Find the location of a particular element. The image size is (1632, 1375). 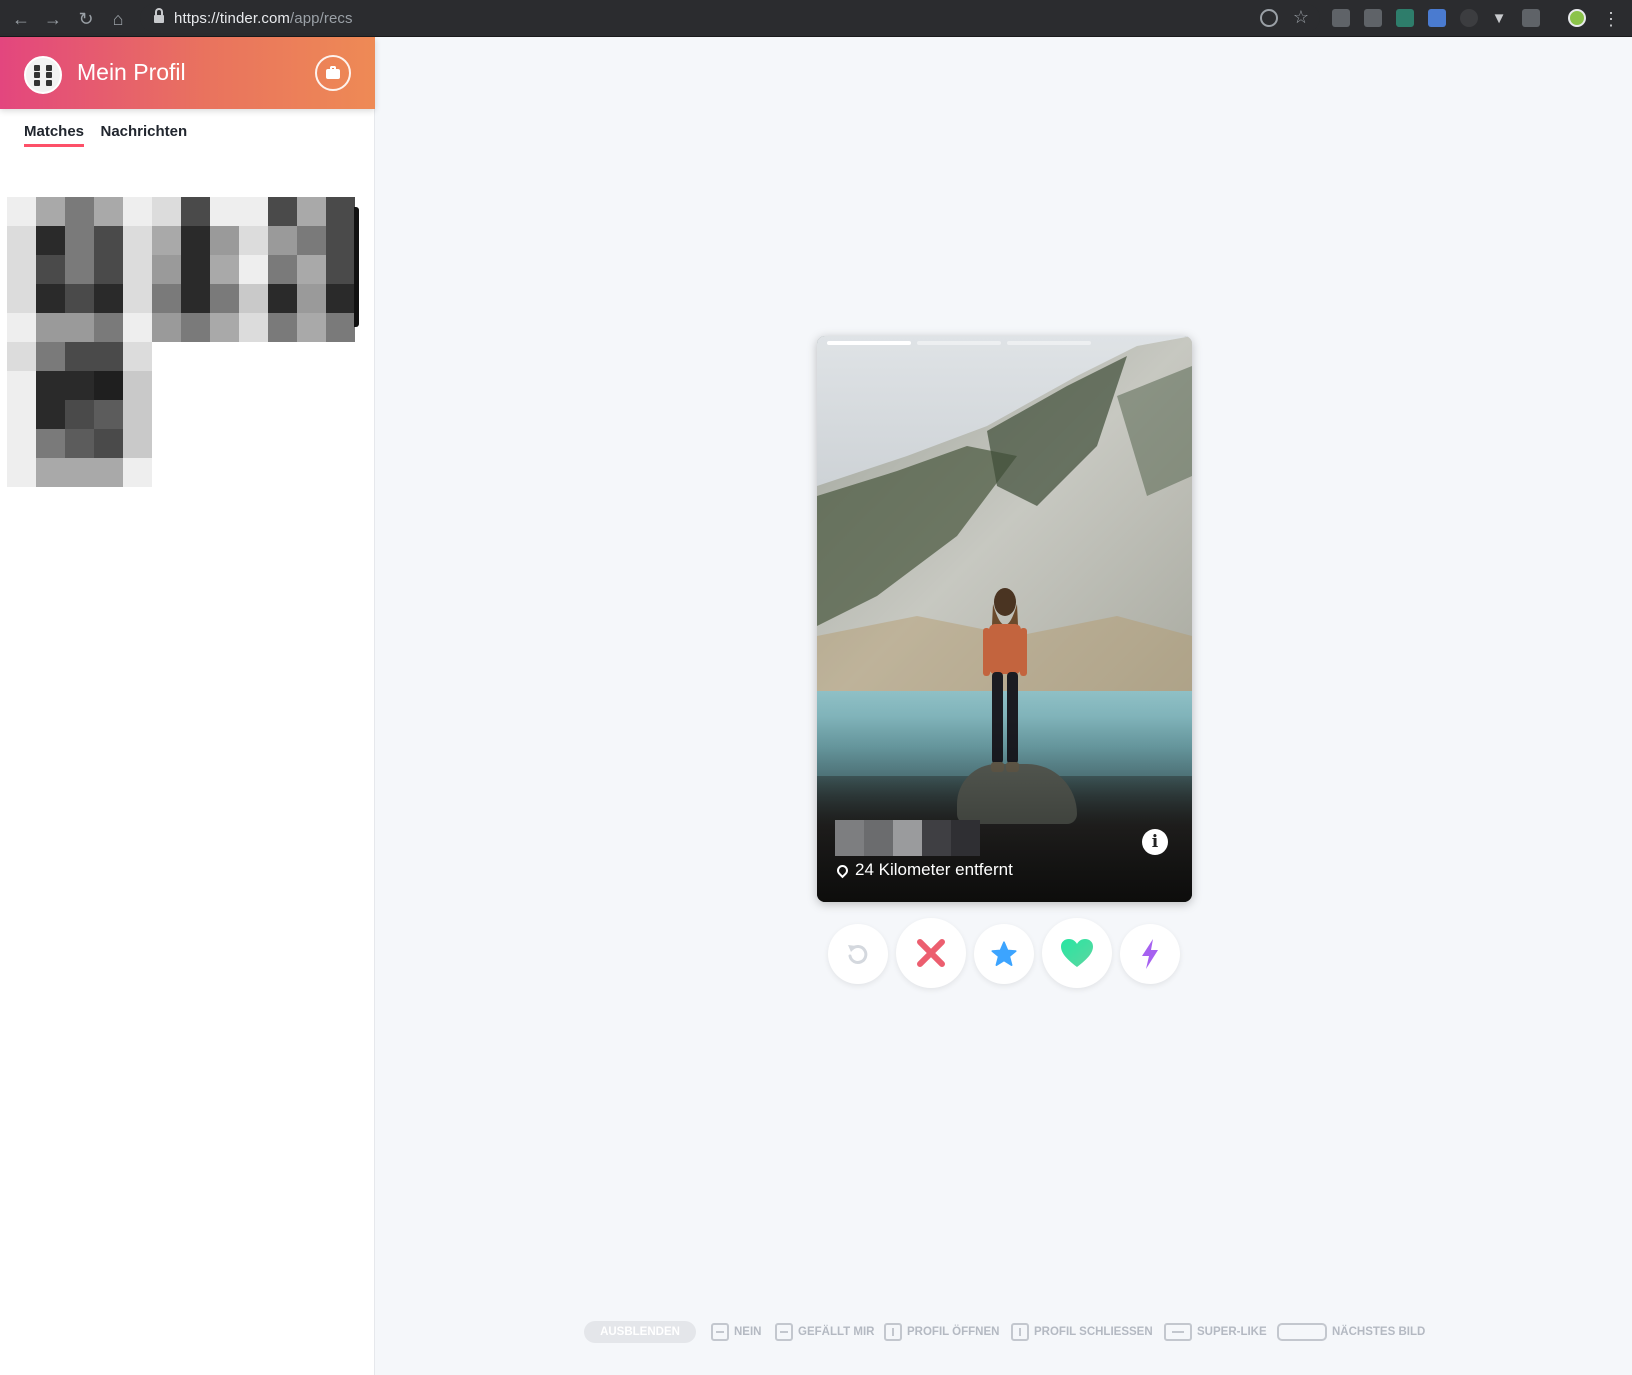

rewind-button is located at coordinates (858, 954).